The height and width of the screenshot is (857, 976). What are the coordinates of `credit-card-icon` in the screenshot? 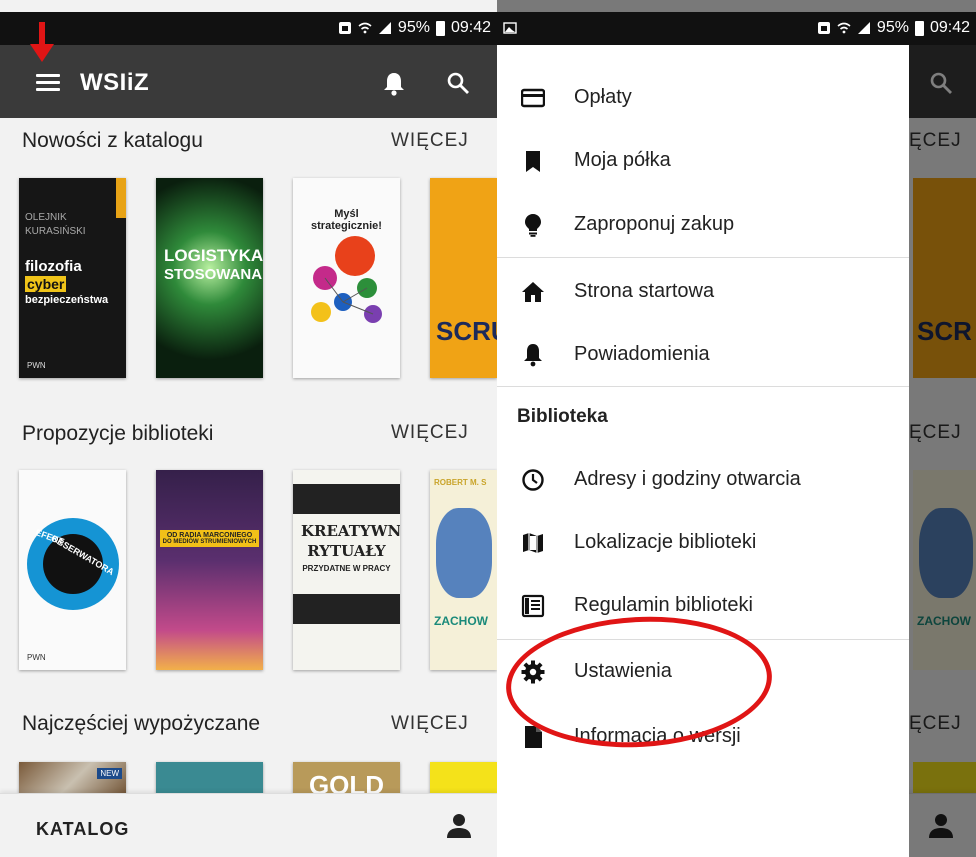 It's located at (533, 98).